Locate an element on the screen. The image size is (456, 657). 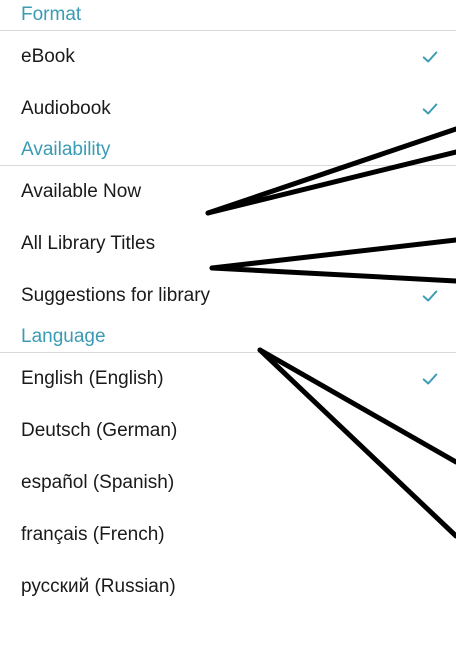
filter-label: Available Now is located at coordinates (81, 191).